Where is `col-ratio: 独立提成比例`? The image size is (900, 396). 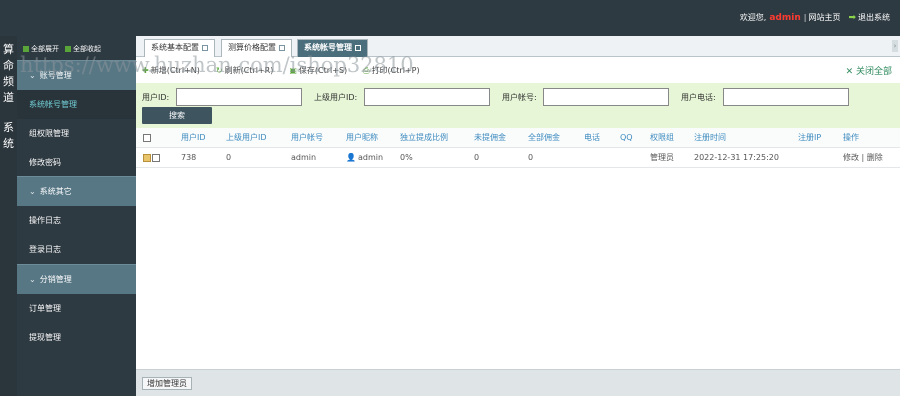
col-ratio: 独立提成比例 is located at coordinates (424, 138).